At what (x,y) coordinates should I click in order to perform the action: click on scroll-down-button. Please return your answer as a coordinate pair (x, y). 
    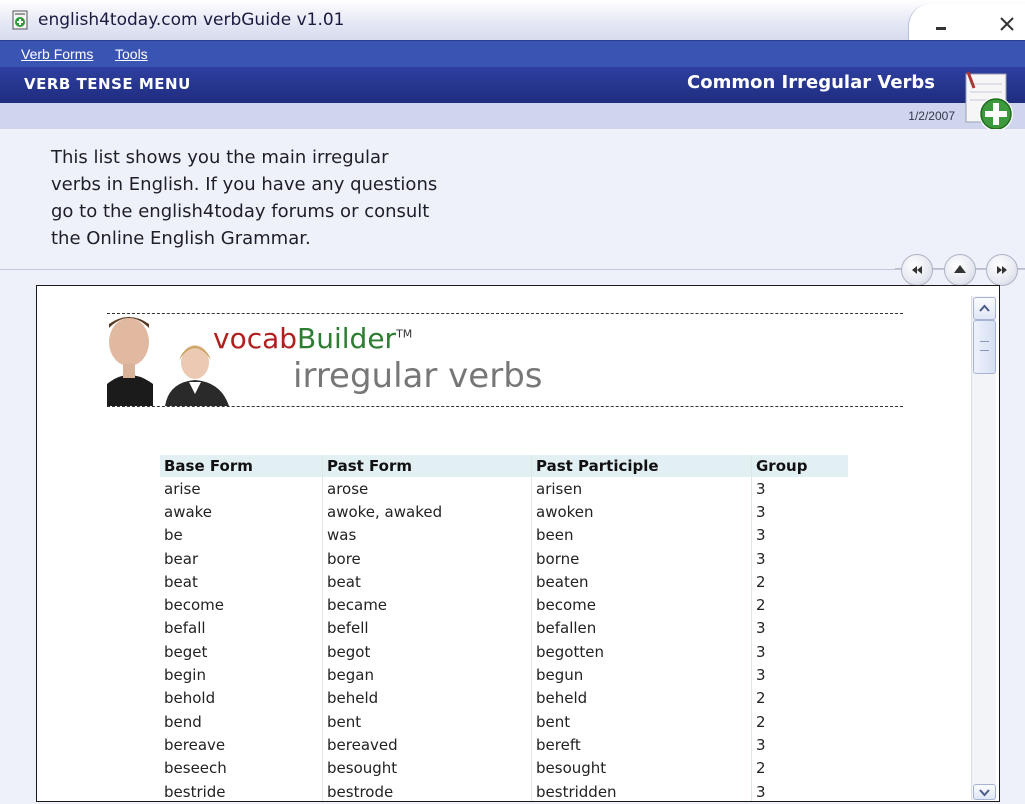
    Looking at the image, I should click on (984, 792).